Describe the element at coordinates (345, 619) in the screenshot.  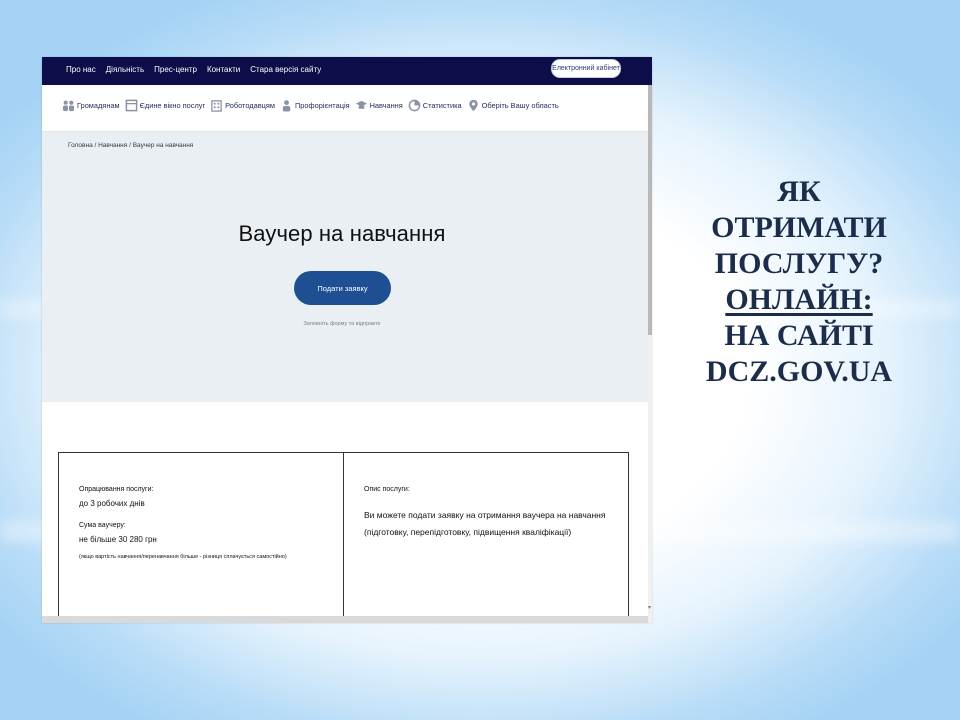
I see `horizontal-scrollbar` at that location.